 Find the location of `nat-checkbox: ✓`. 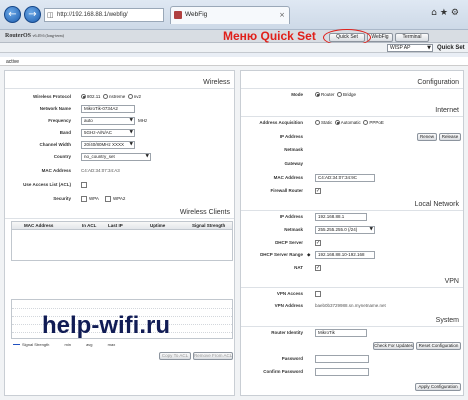

nat-checkbox: ✓ is located at coordinates (318, 268).